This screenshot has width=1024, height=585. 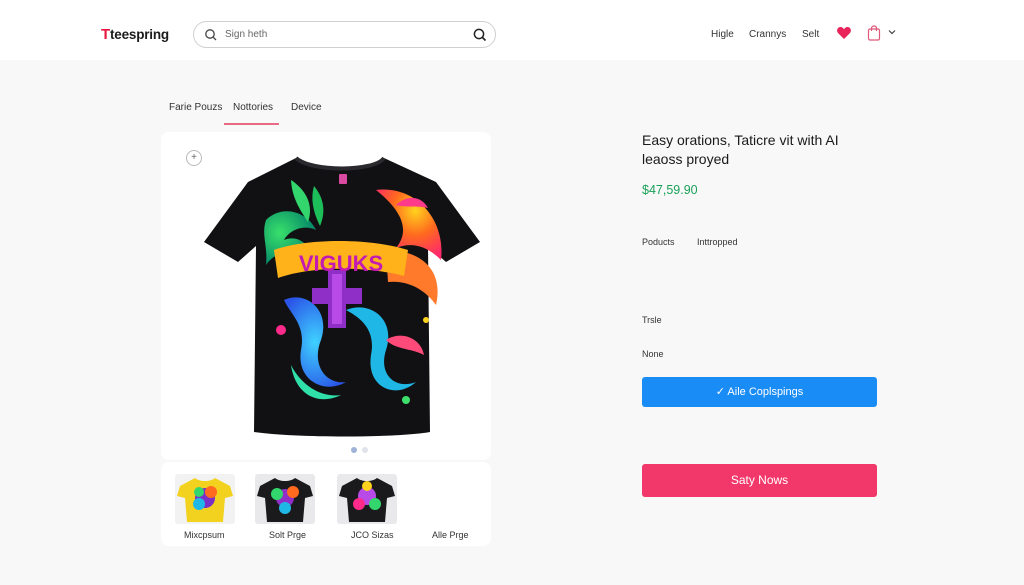 I want to click on nav-link-selt: Selt, so click(x=810, y=34).